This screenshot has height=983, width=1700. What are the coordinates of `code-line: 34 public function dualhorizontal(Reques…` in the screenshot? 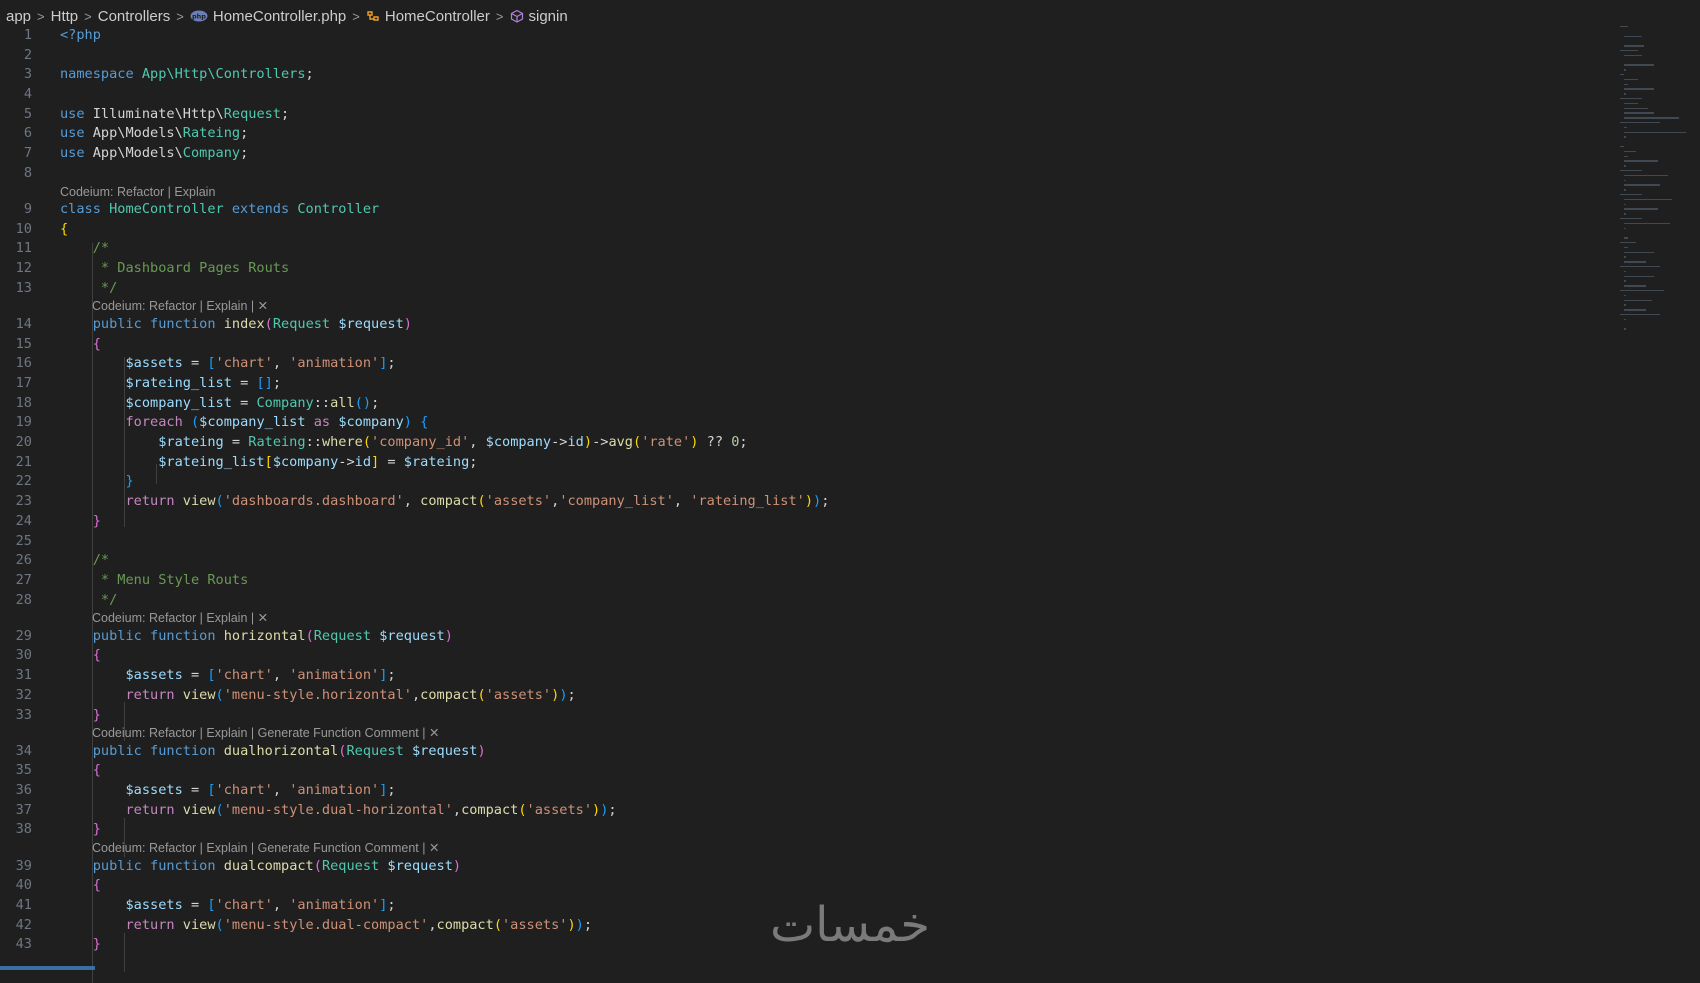 It's located at (250, 750).